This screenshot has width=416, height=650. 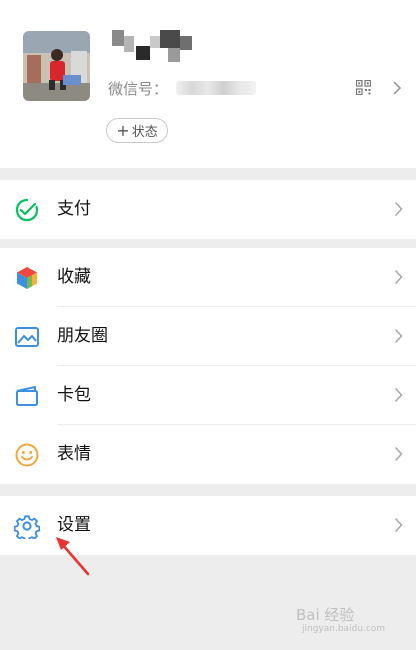 I want to click on watermark-brand: Bai 经验, so click(x=325, y=615).